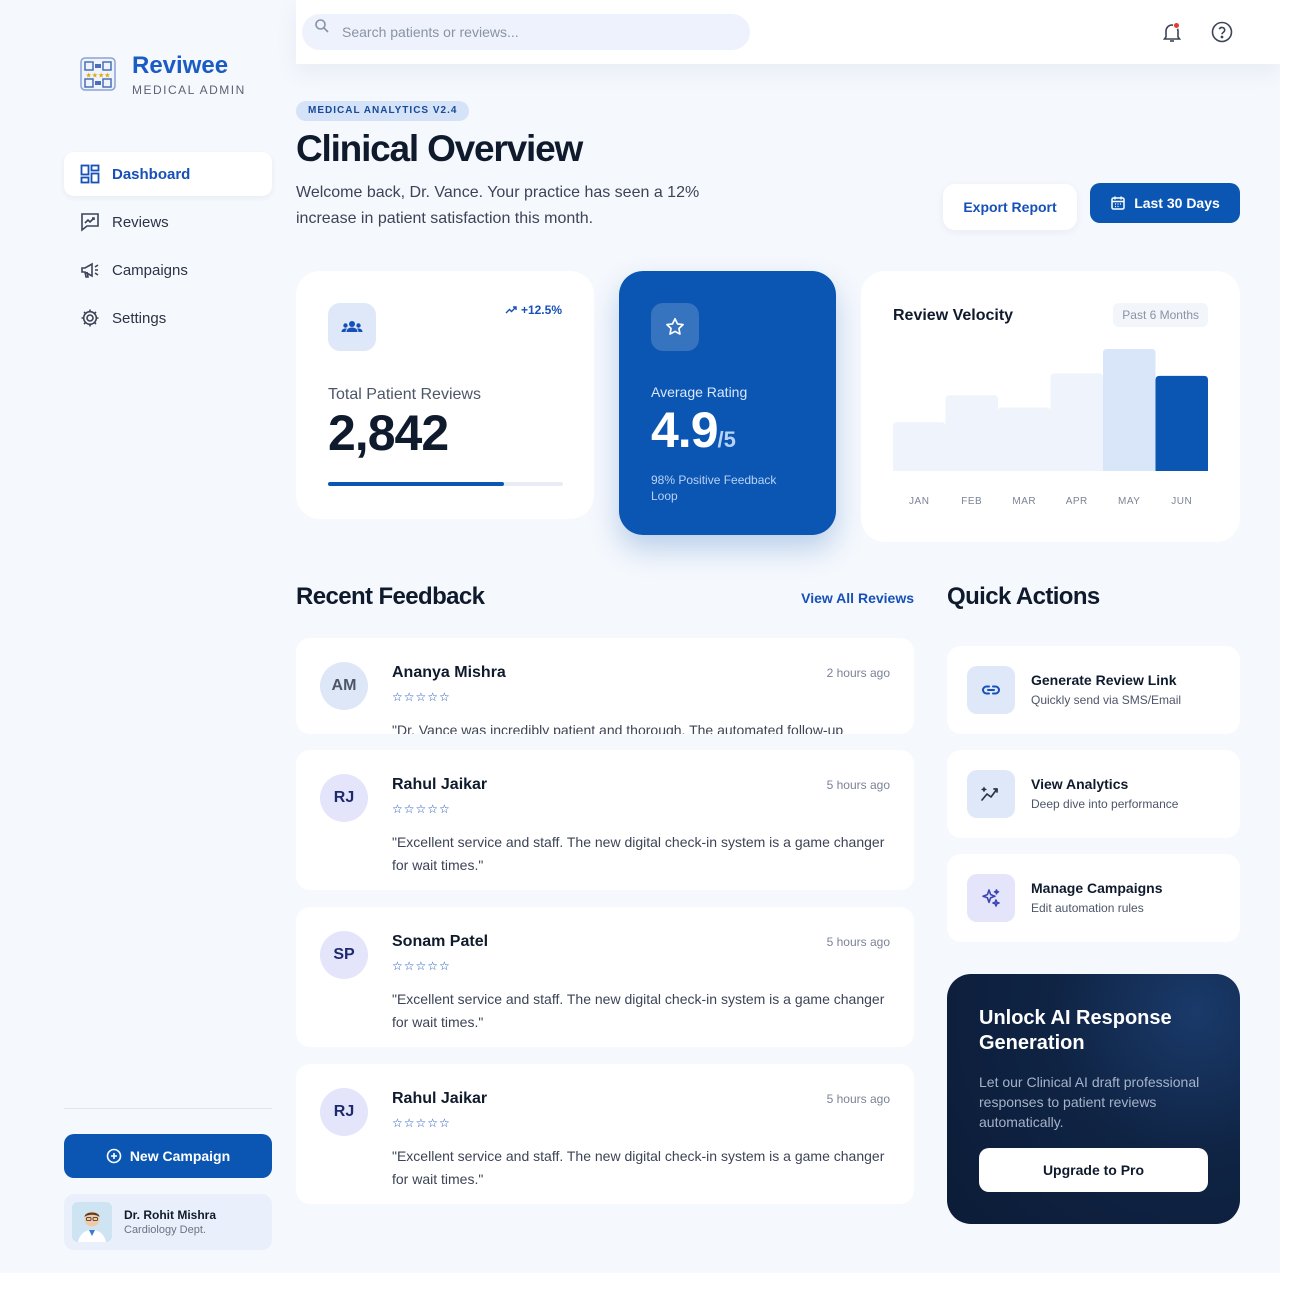 The width and height of the screenshot is (1312, 1297). What do you see at coordinates (388, 433) in the screenshot?
I see `total-reviews-value: 2,842` at bounding box center [388, 433].